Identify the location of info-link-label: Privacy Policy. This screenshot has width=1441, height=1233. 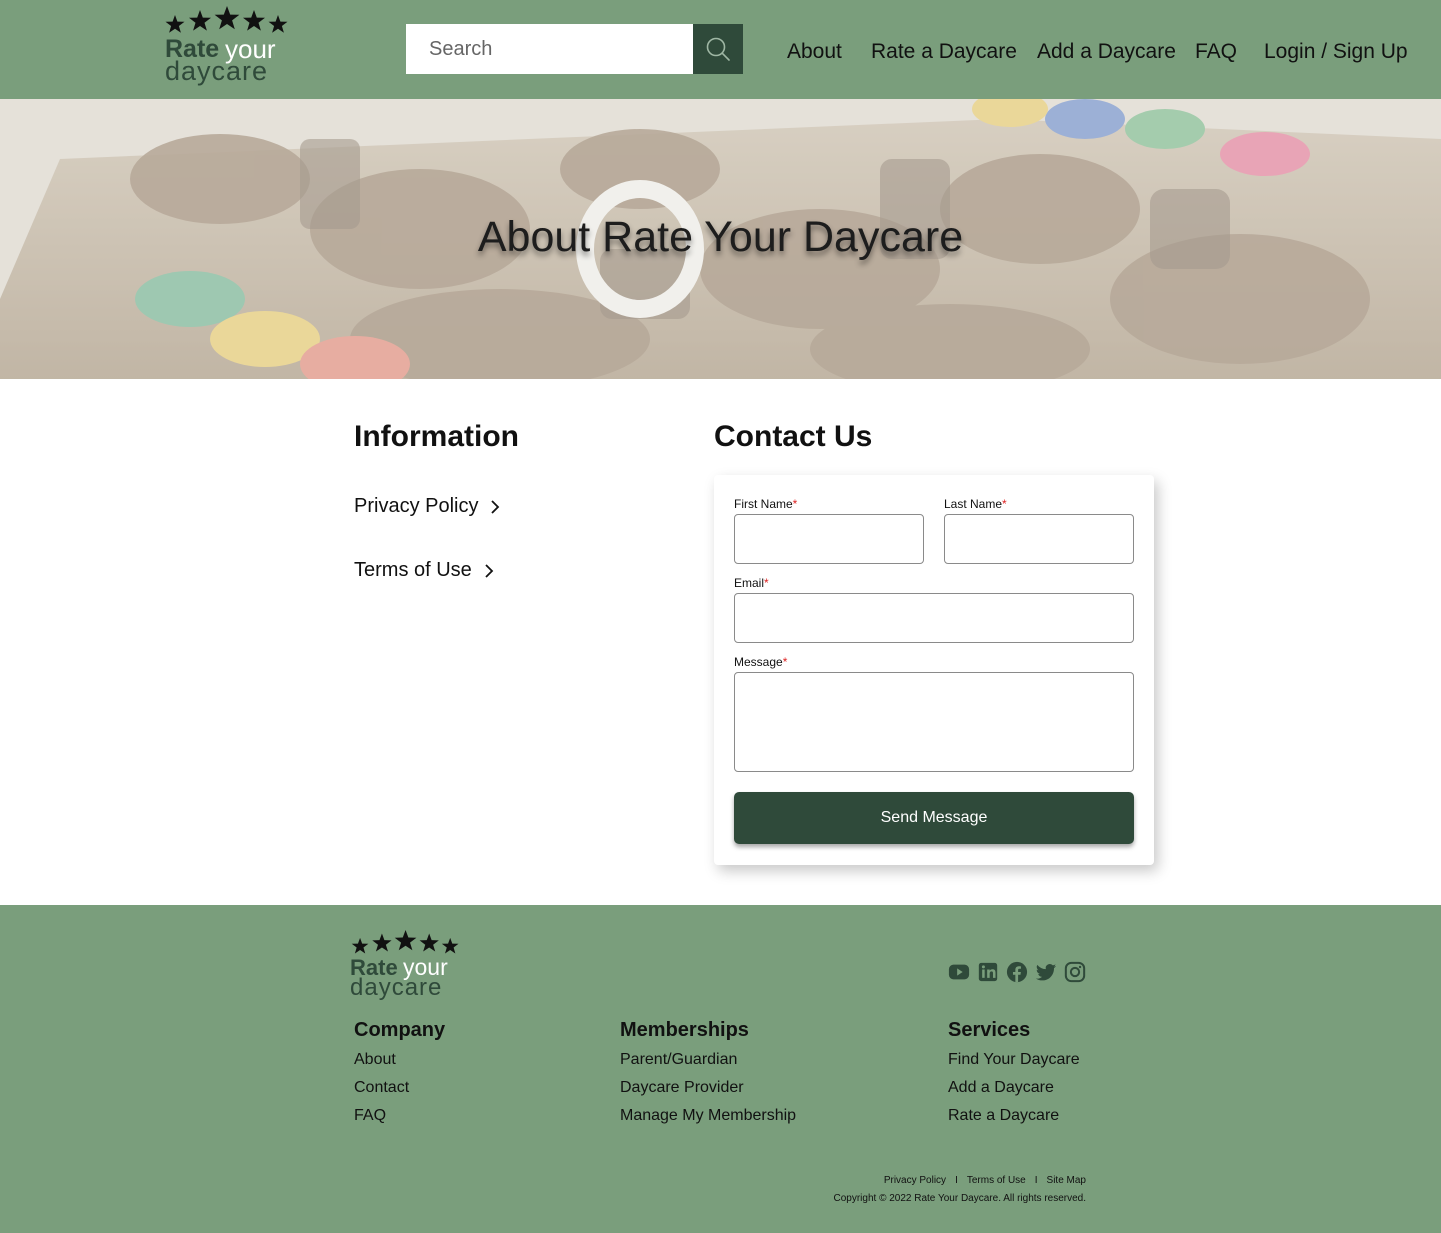
(416, 506).